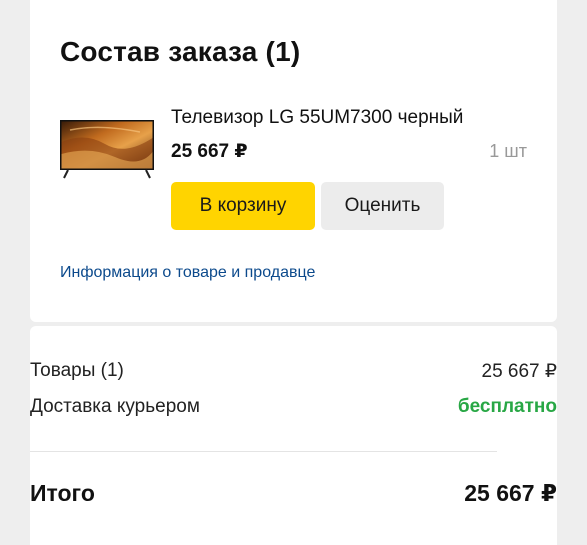 This screenshot has width=587, height=545. Describe the element at coordinates (317, 118) in the screenshot. I see `product-name: Телевизор LG 55UM7300 черный` at that location.